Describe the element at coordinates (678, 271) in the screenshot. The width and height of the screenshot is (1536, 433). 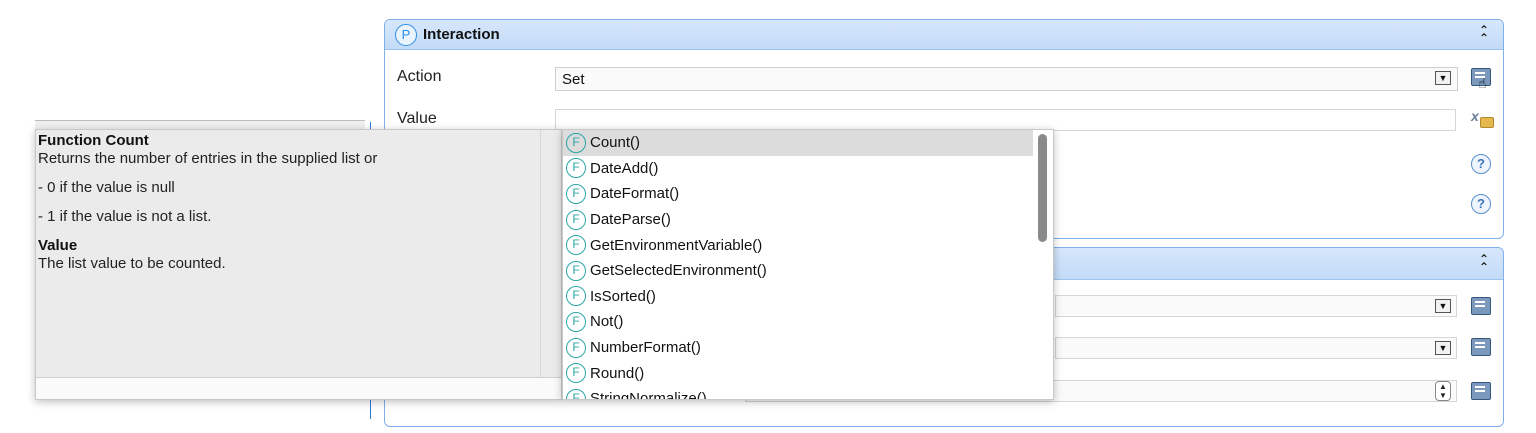
I see `function-name: GetSelectedEnvironment()` at that location.